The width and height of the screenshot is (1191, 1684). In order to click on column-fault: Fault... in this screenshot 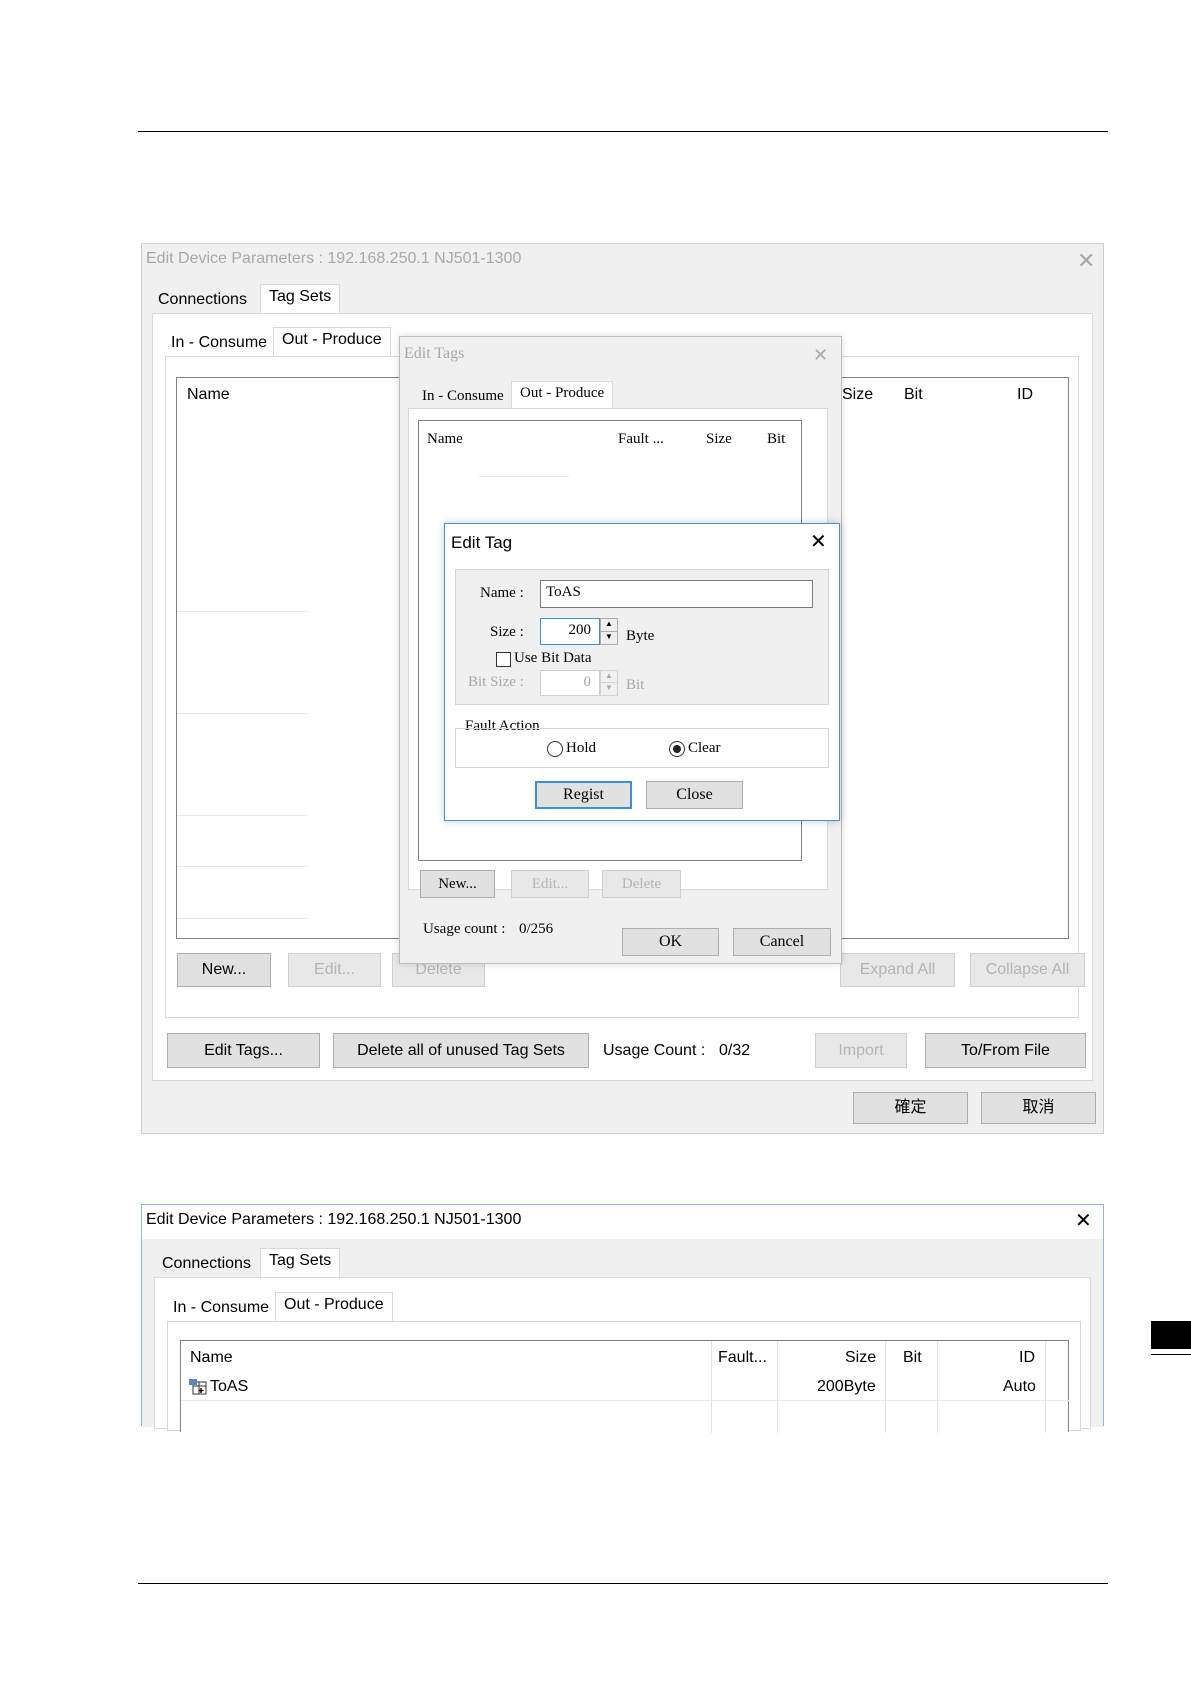, I will do `click(742, 1358)`.